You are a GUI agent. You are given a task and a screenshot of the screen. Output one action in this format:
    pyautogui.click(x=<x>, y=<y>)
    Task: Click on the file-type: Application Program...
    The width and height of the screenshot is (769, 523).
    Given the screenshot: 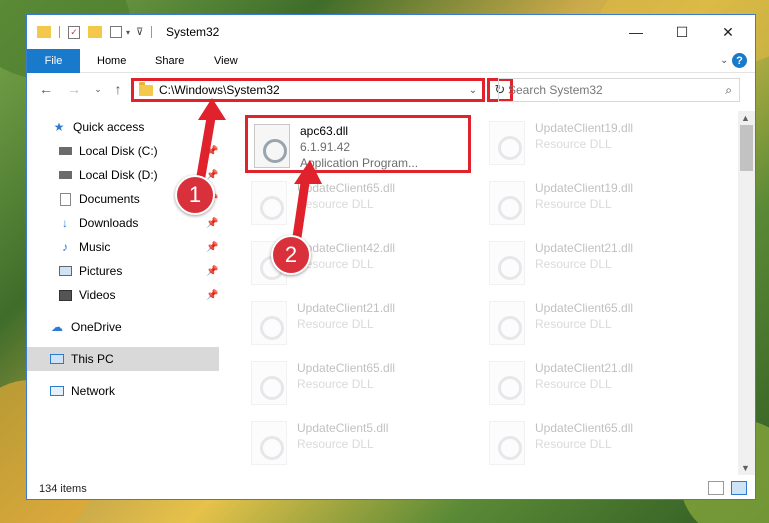 What is the action you would take?
    pyautogui.click(x=359, y=163)
    